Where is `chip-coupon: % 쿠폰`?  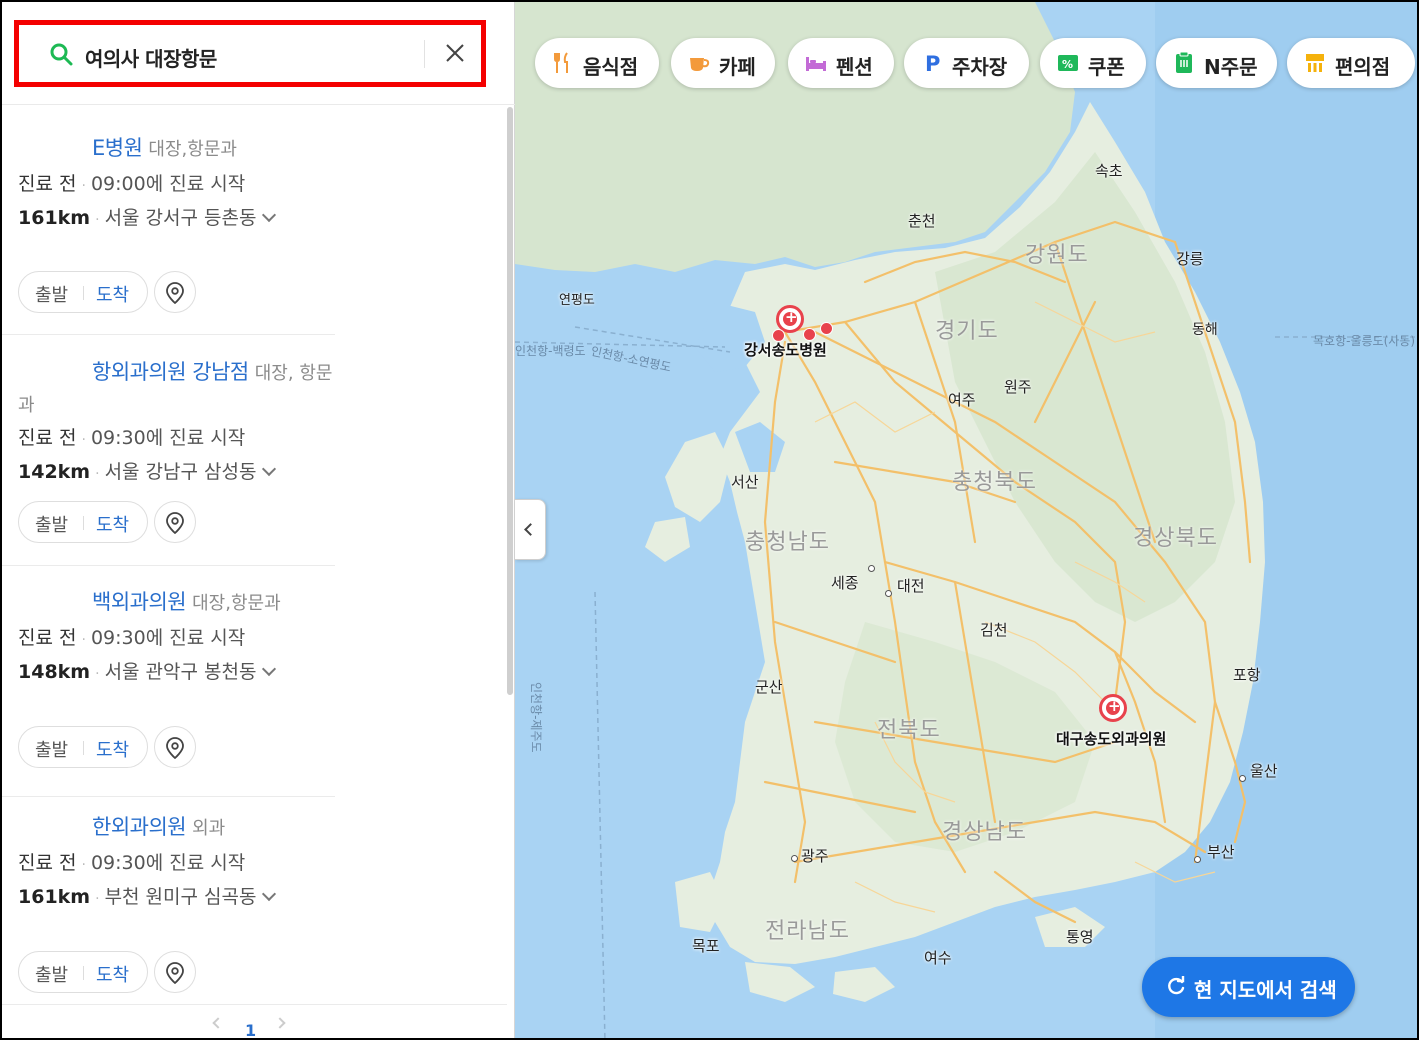 chip-coupon: % 쿠폰 is located at coordinates (1093, 63).